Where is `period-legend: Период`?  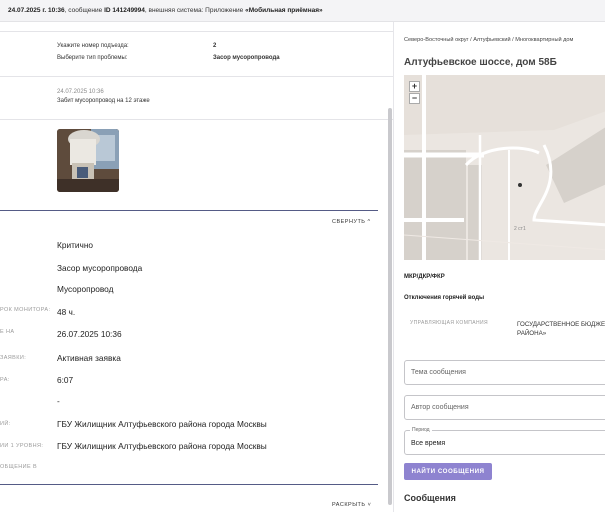
period-legend: Период is located at coordinates (421, 430).